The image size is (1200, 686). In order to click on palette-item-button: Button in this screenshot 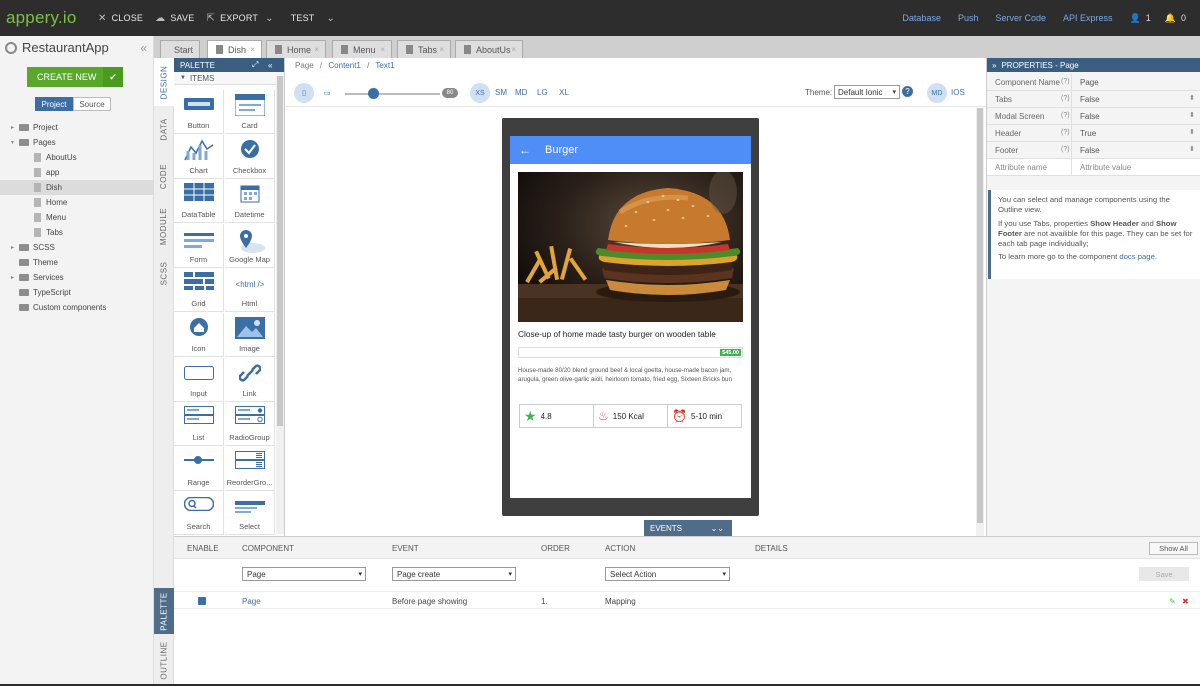, I will do `click(199, 112)`.